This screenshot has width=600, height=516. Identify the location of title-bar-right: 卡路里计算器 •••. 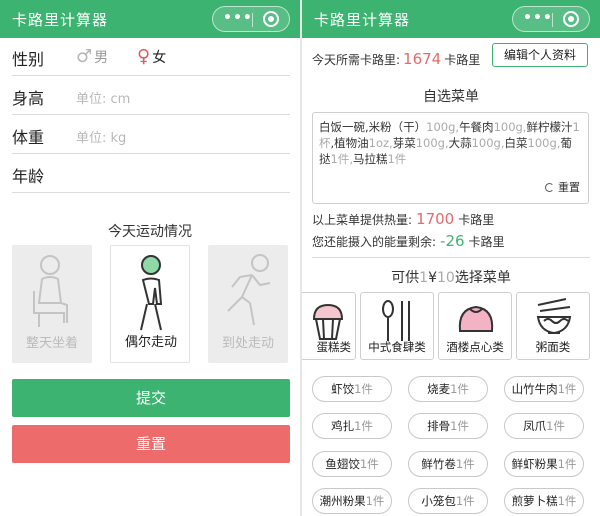
(451, 19).